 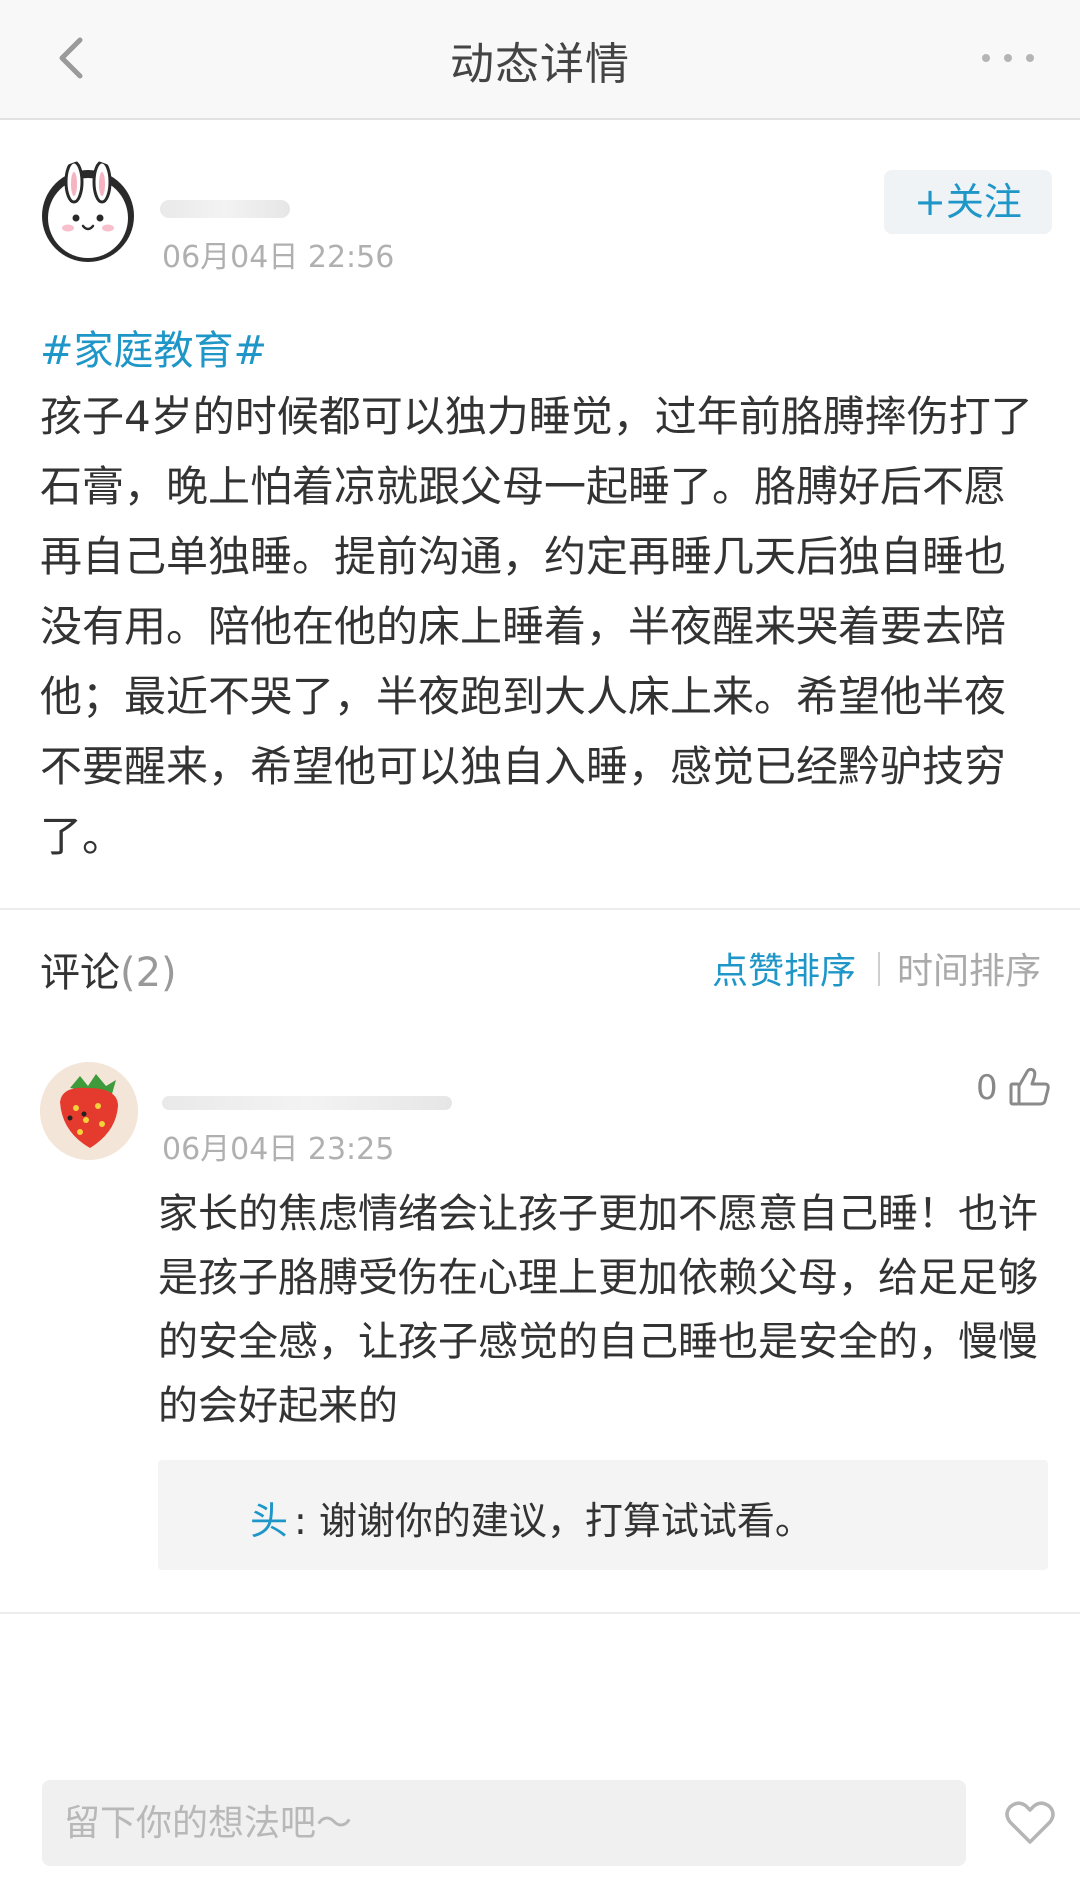 What do you see at coordinates (307, 1103) in the screenshot?
I see `commenter-name-blurred` at bounding box center [307, 1103].